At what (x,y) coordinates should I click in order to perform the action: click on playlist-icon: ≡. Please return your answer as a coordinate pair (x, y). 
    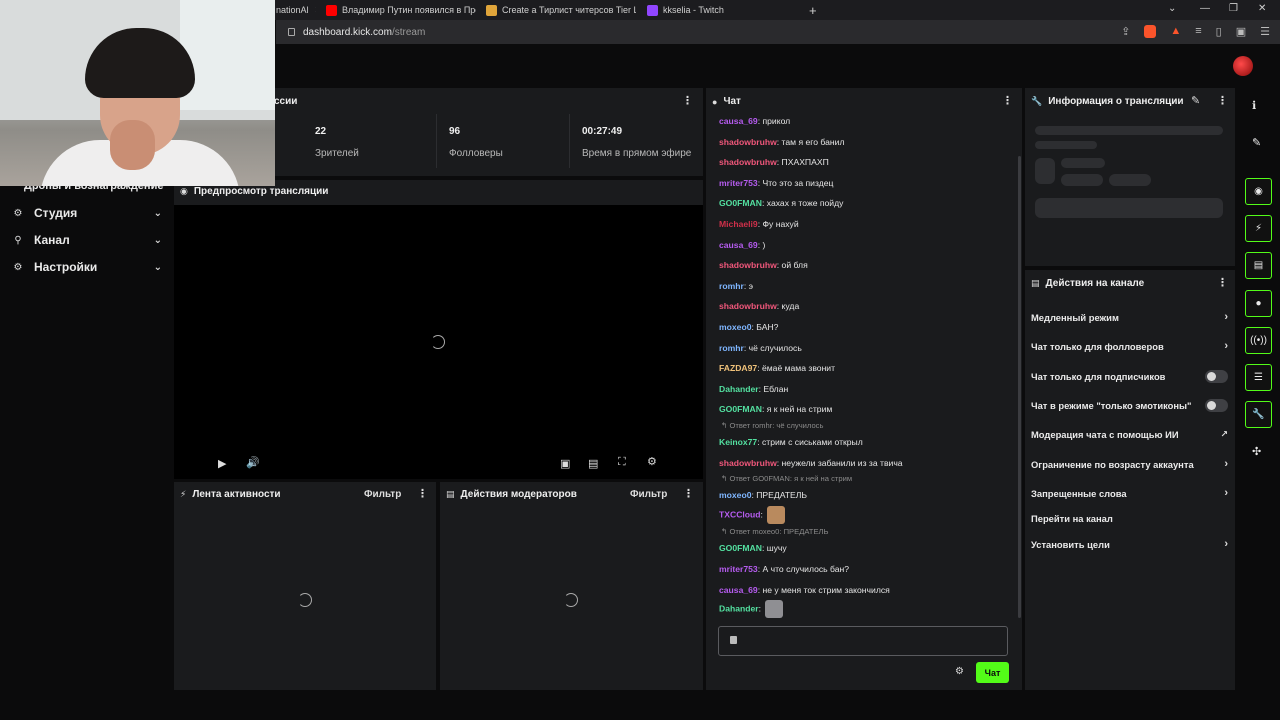
    Looking at the image, I should click on (1198, 31).